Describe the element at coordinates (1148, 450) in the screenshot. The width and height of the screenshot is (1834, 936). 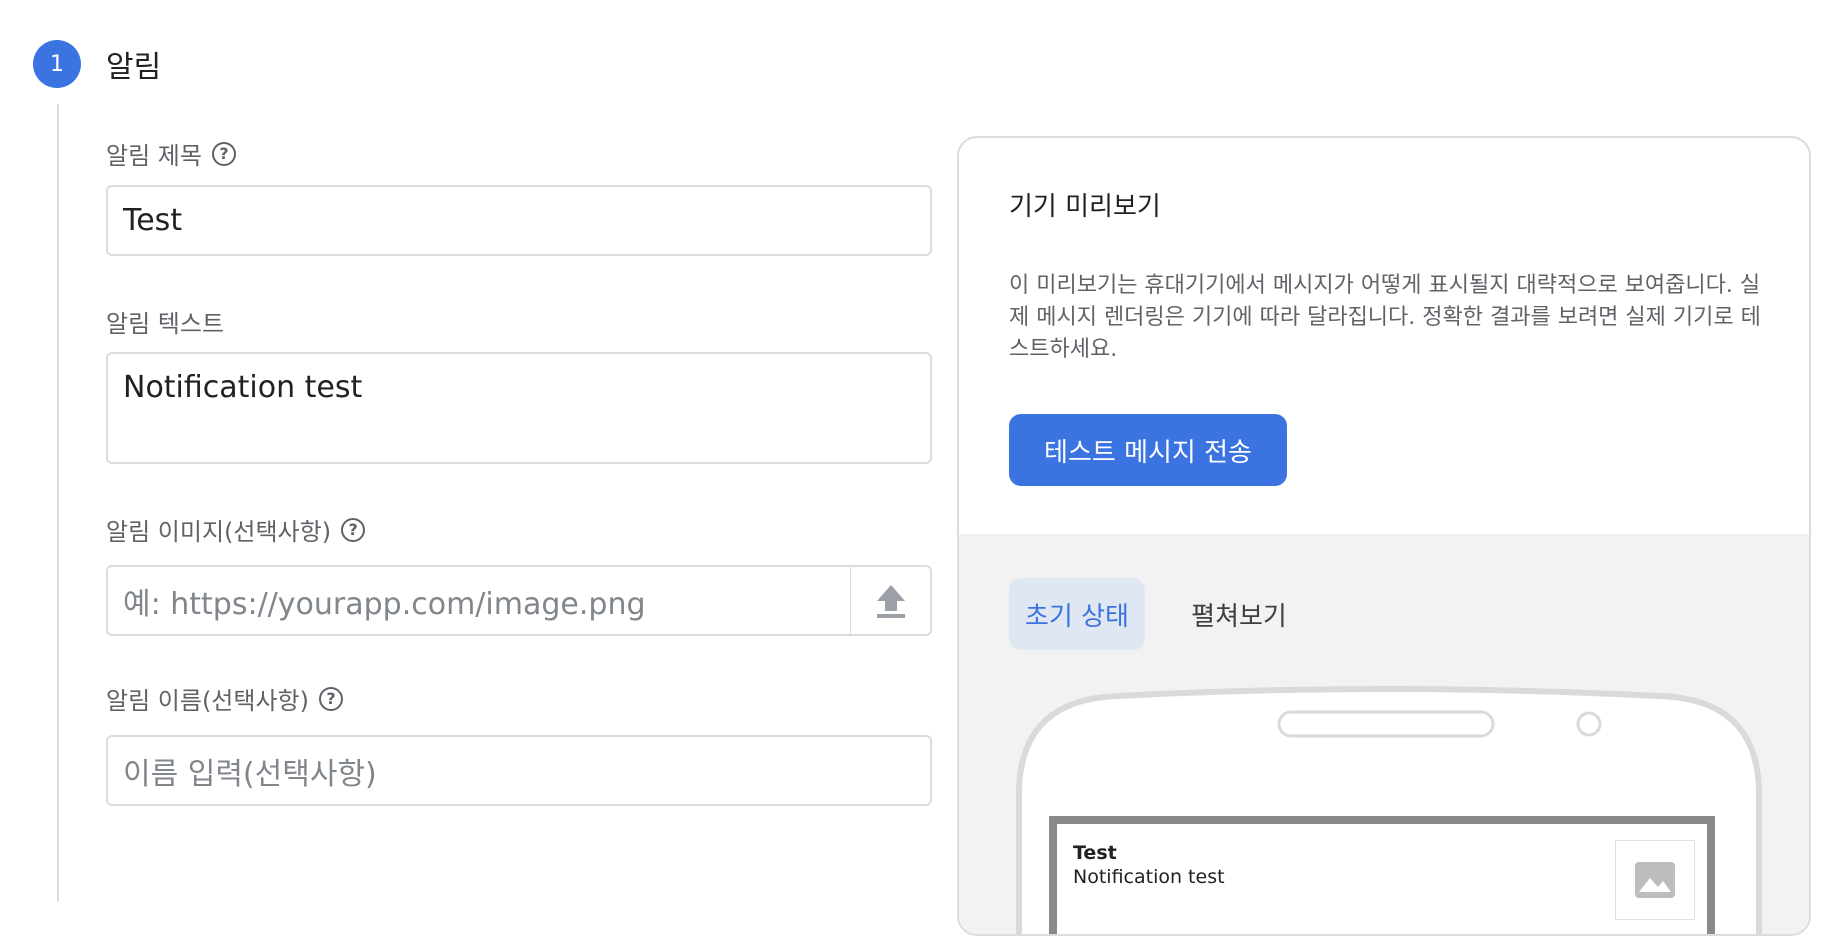
I see `send-test-message-button: 테스트 메시지 전송` at that location.